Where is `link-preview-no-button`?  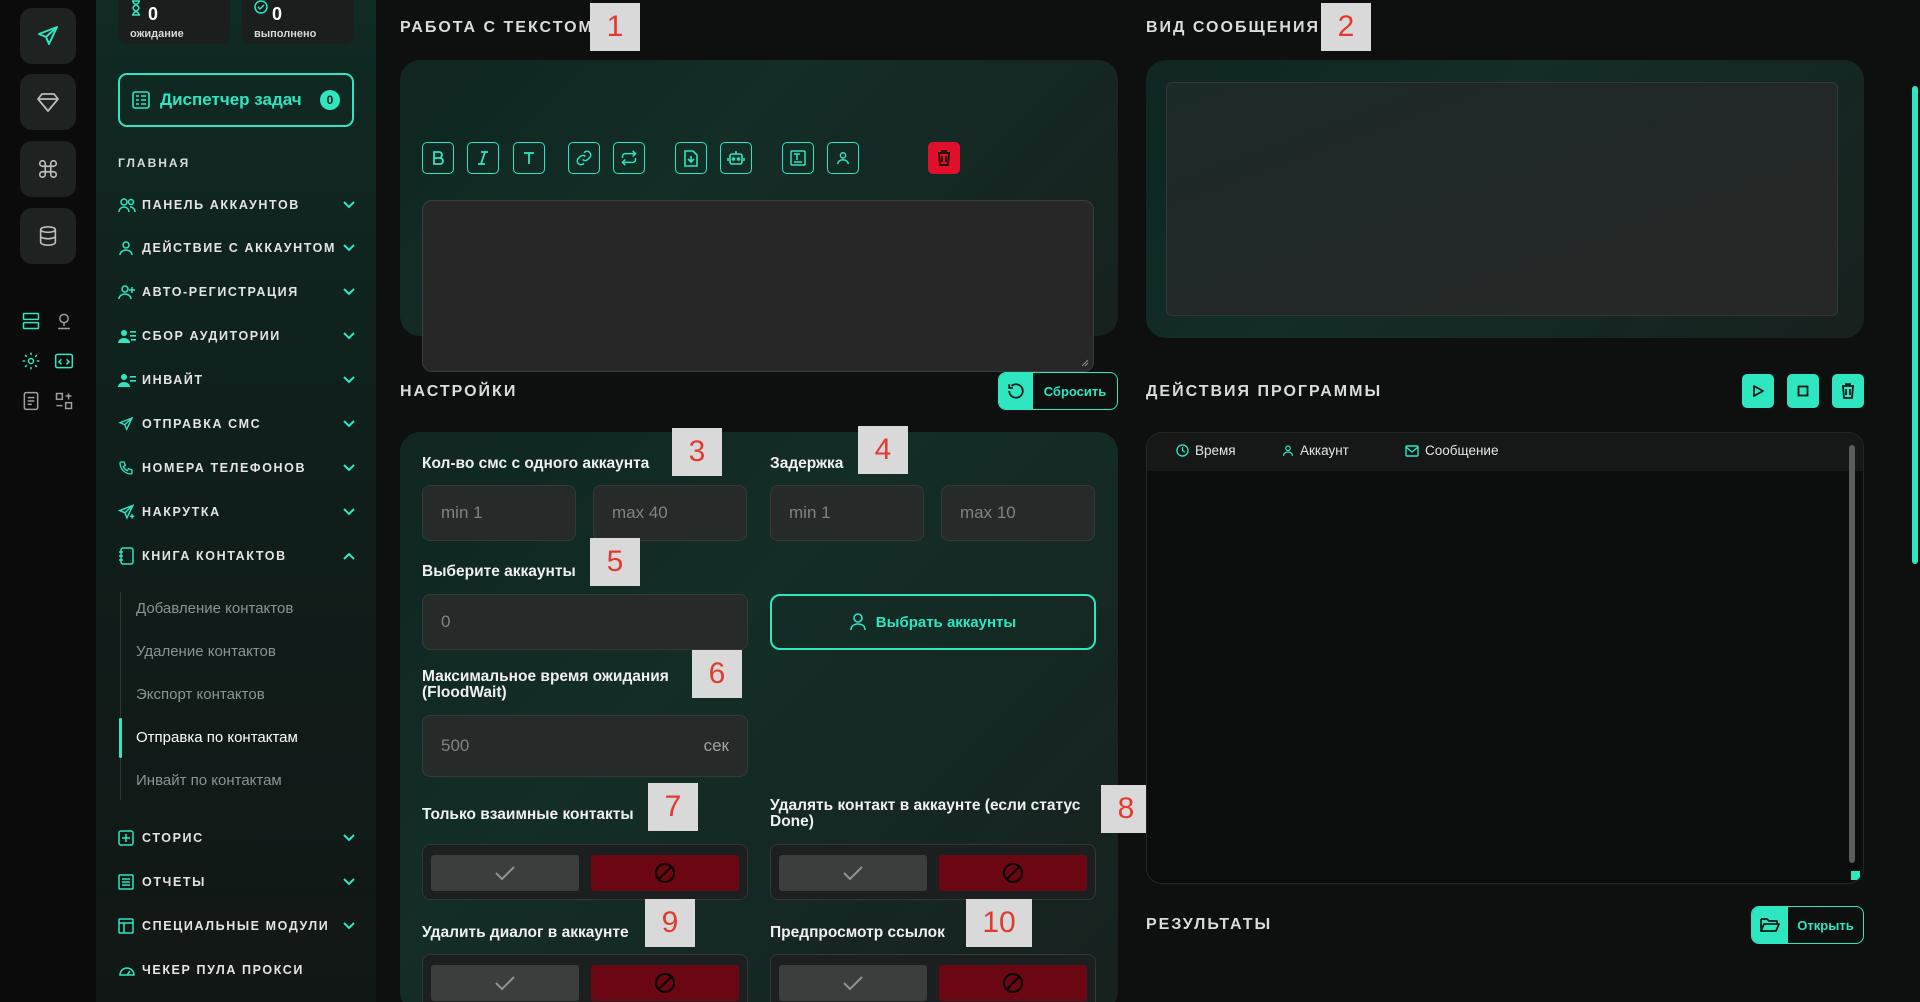 link-preview-no-button is located at coordinates (1013, 983).